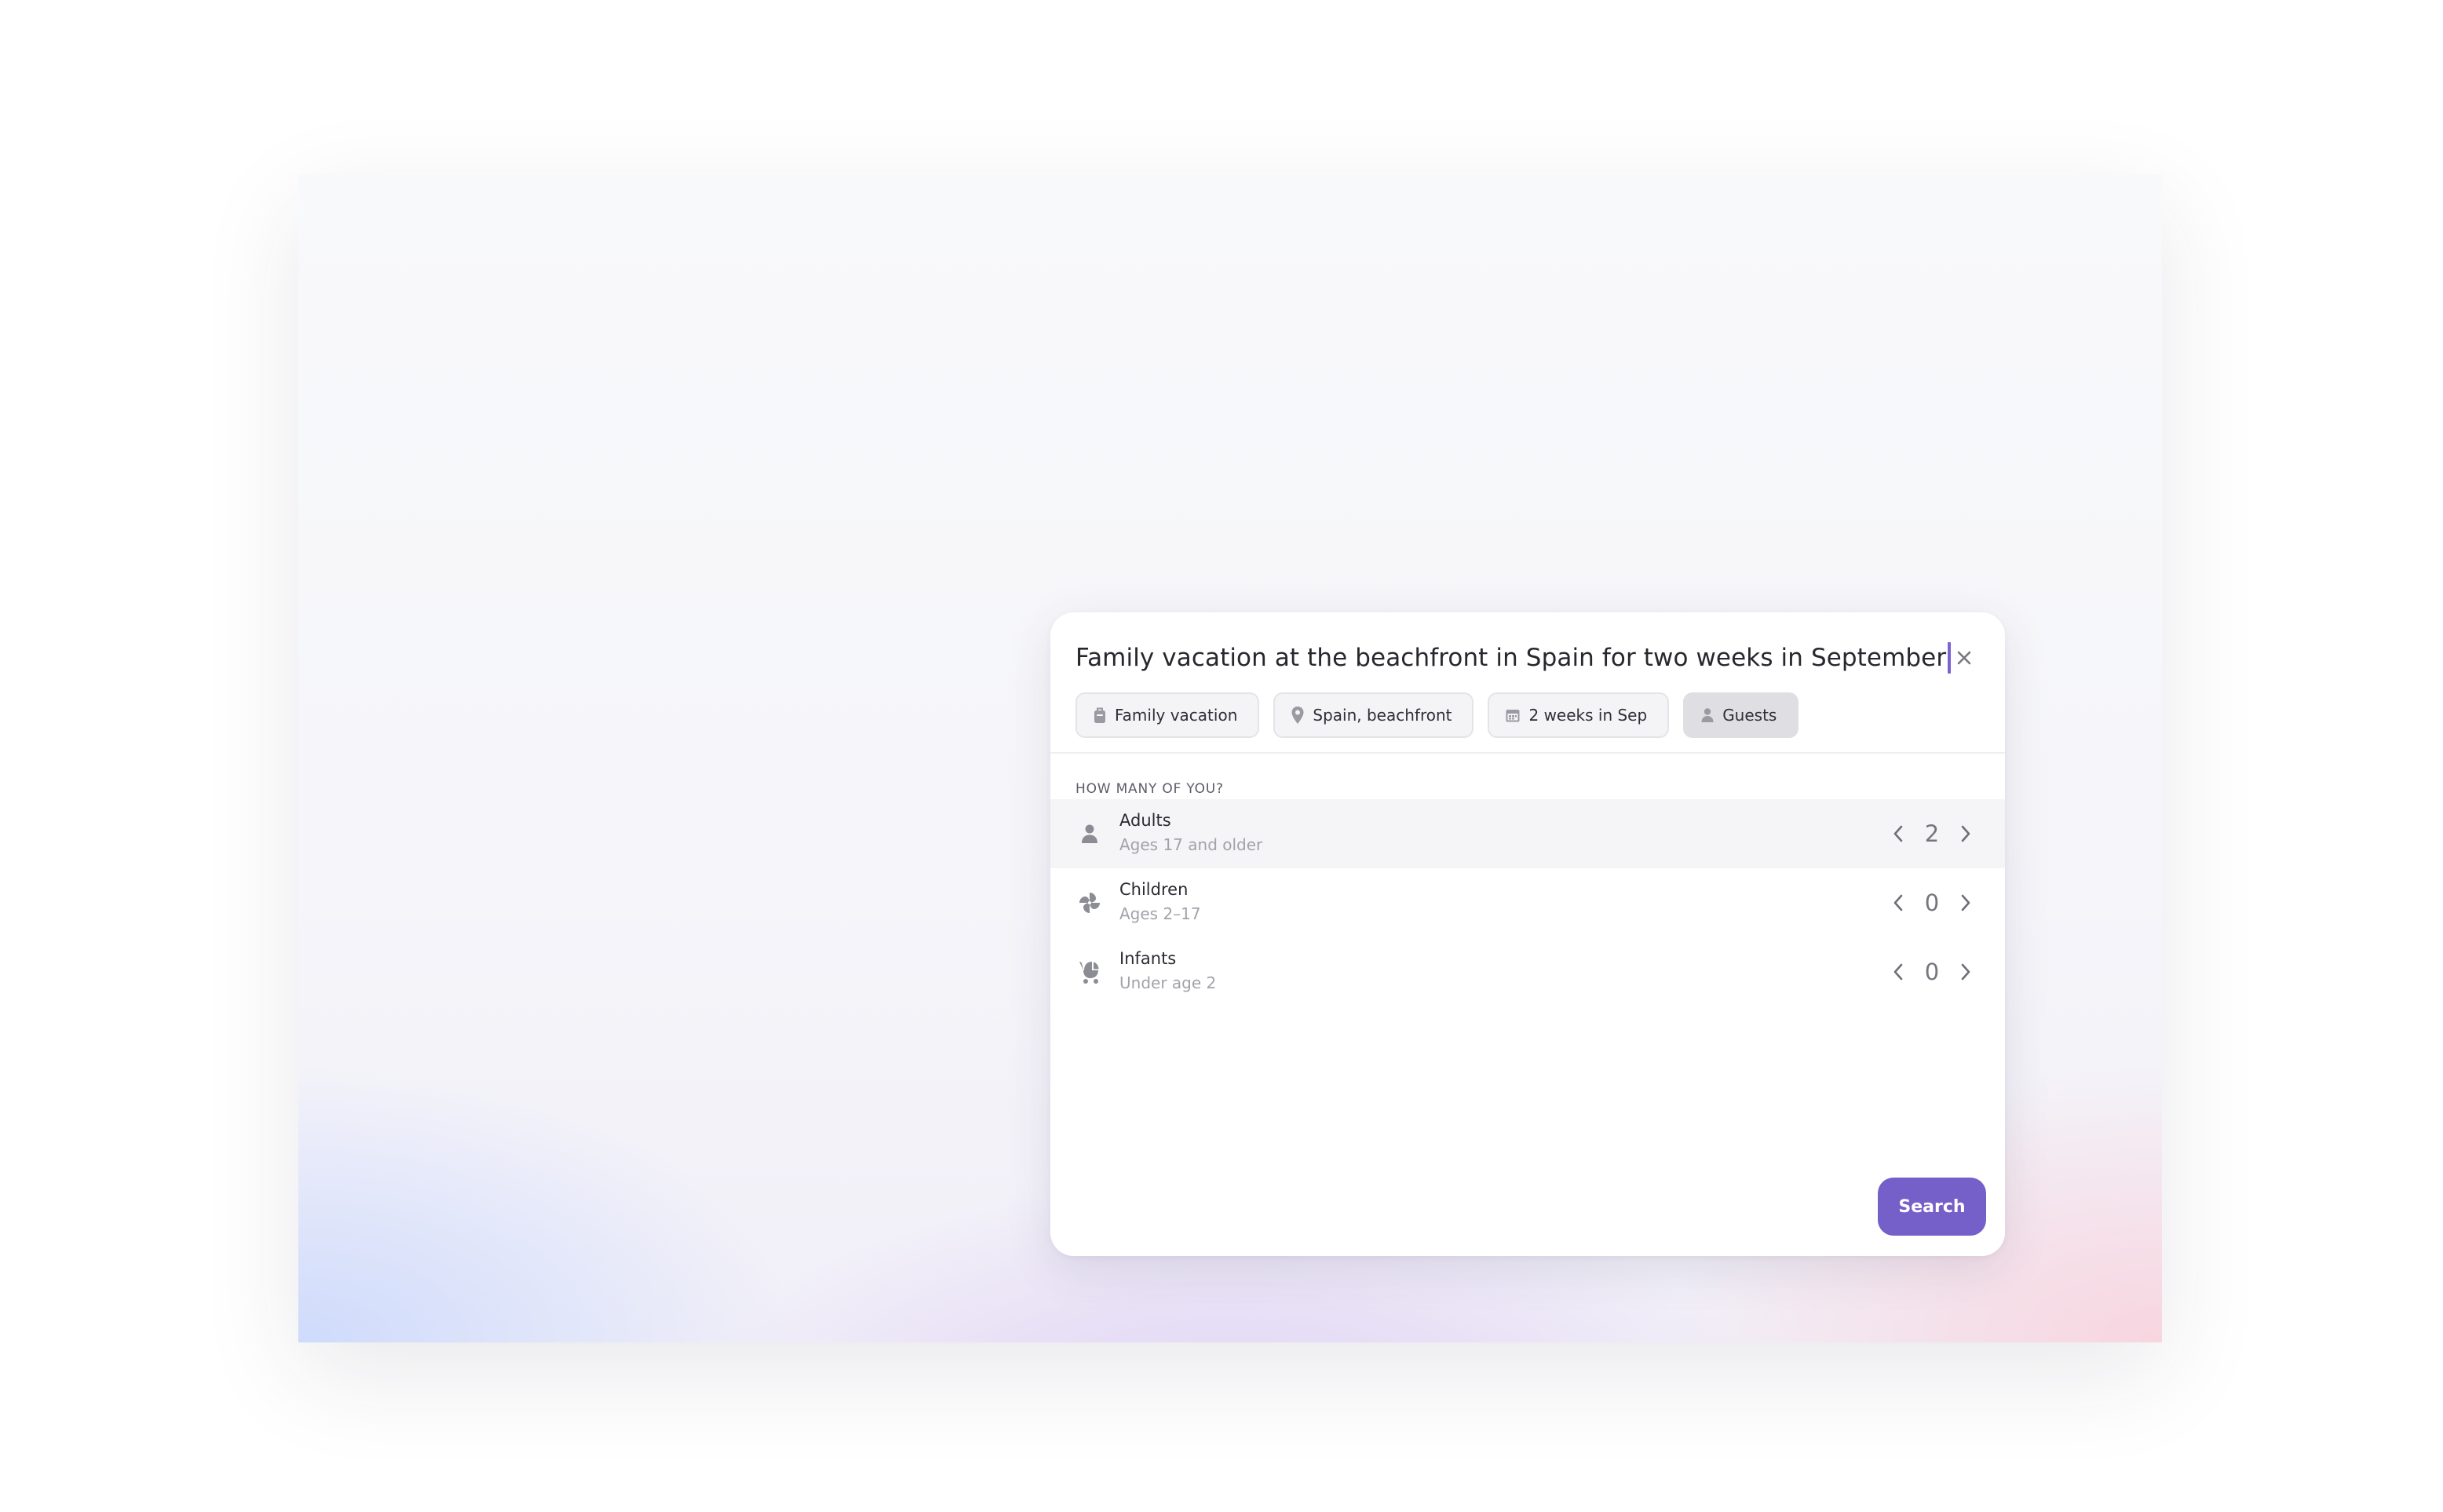 This screenshot has width=2443, height=1512. What do you see at coordinates (1168, 982) in the screenshot?
I see `guest-age-label: Under age 2` at bounding box center [1168, 982].